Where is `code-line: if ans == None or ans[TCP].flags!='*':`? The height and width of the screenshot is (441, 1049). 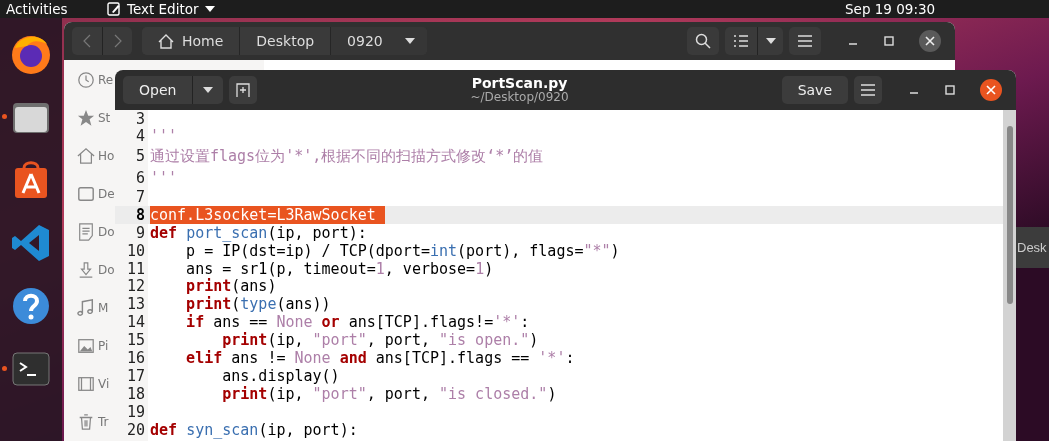 code-line: if ans == None or ans[TCP].flags!='*': is located at coordinates (357, 322).